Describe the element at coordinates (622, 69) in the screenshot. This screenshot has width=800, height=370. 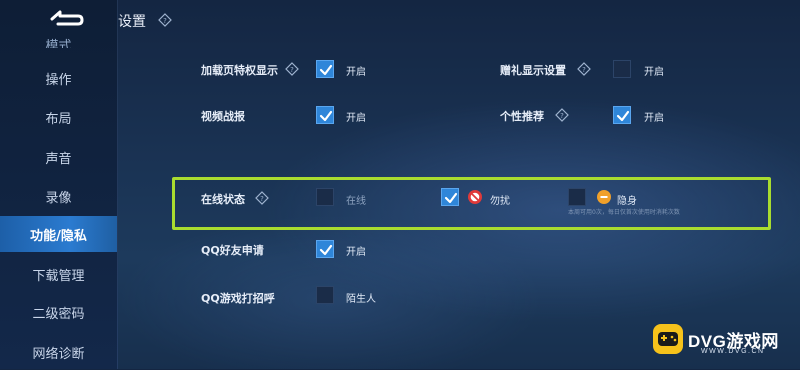
I see `gift-display-checkbox` at that location.